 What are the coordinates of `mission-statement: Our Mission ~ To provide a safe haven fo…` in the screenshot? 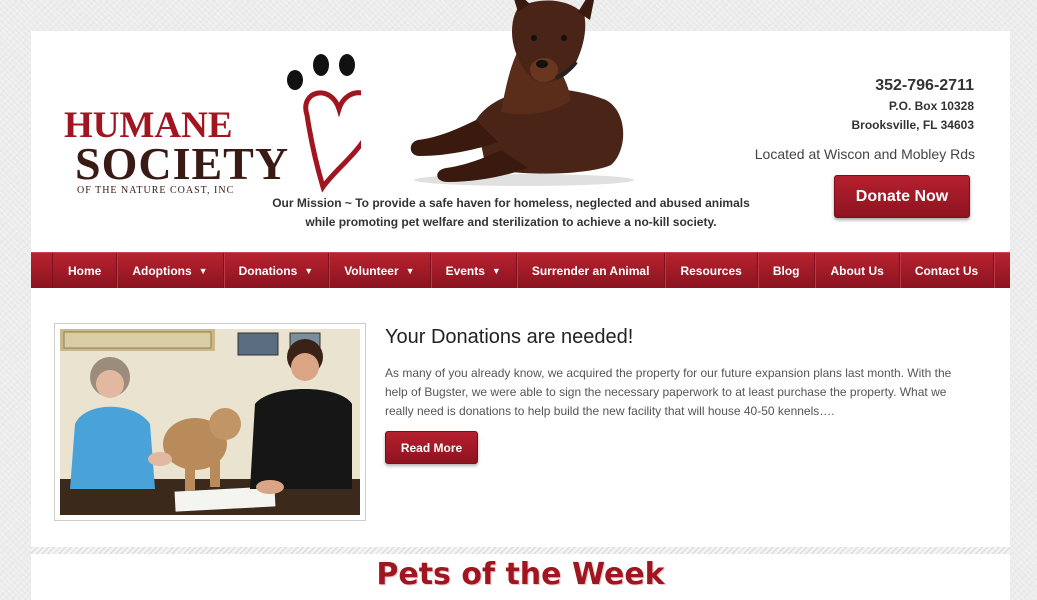 It's located at (511, 213).